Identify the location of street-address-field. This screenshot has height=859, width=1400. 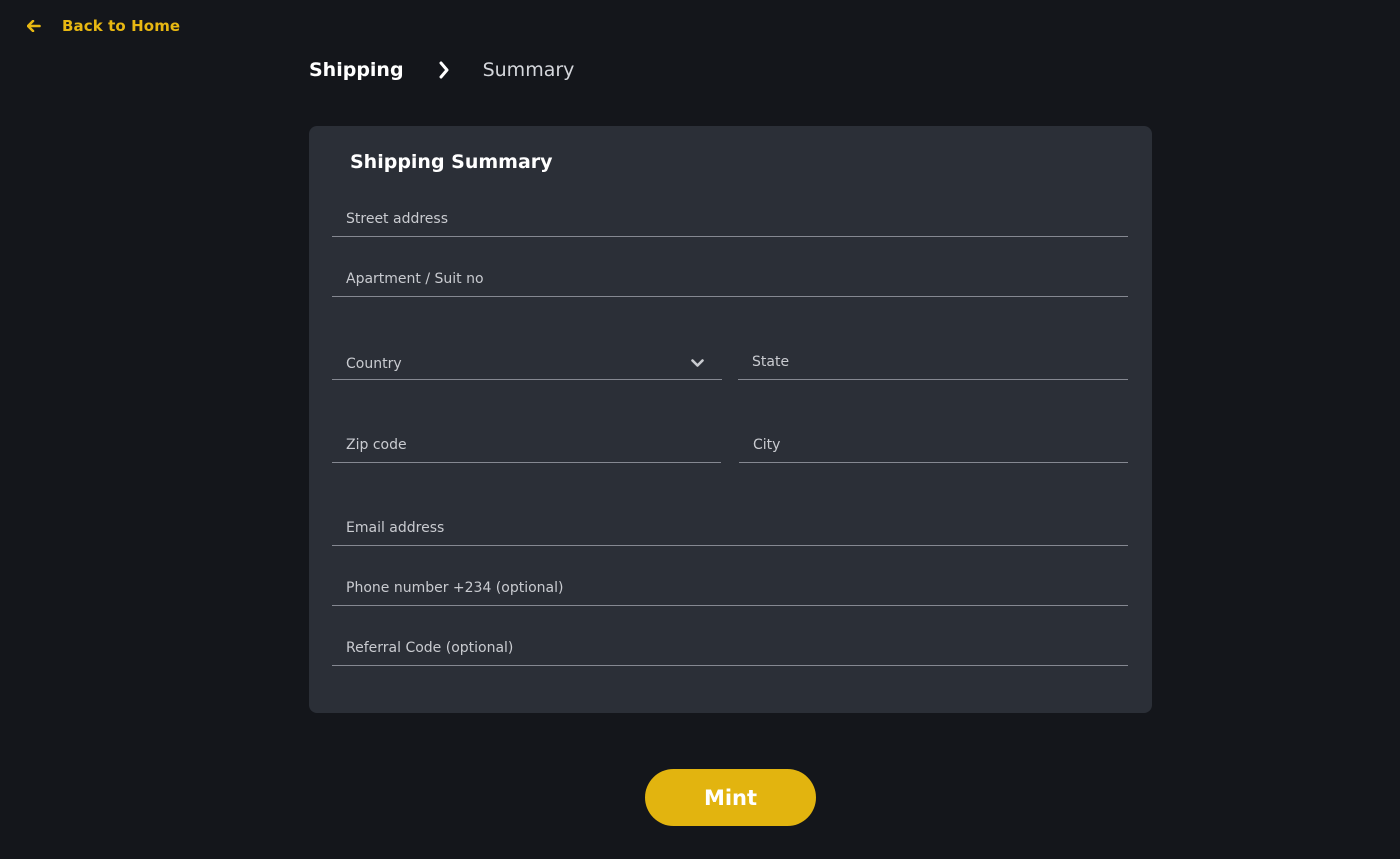
(730, 217).